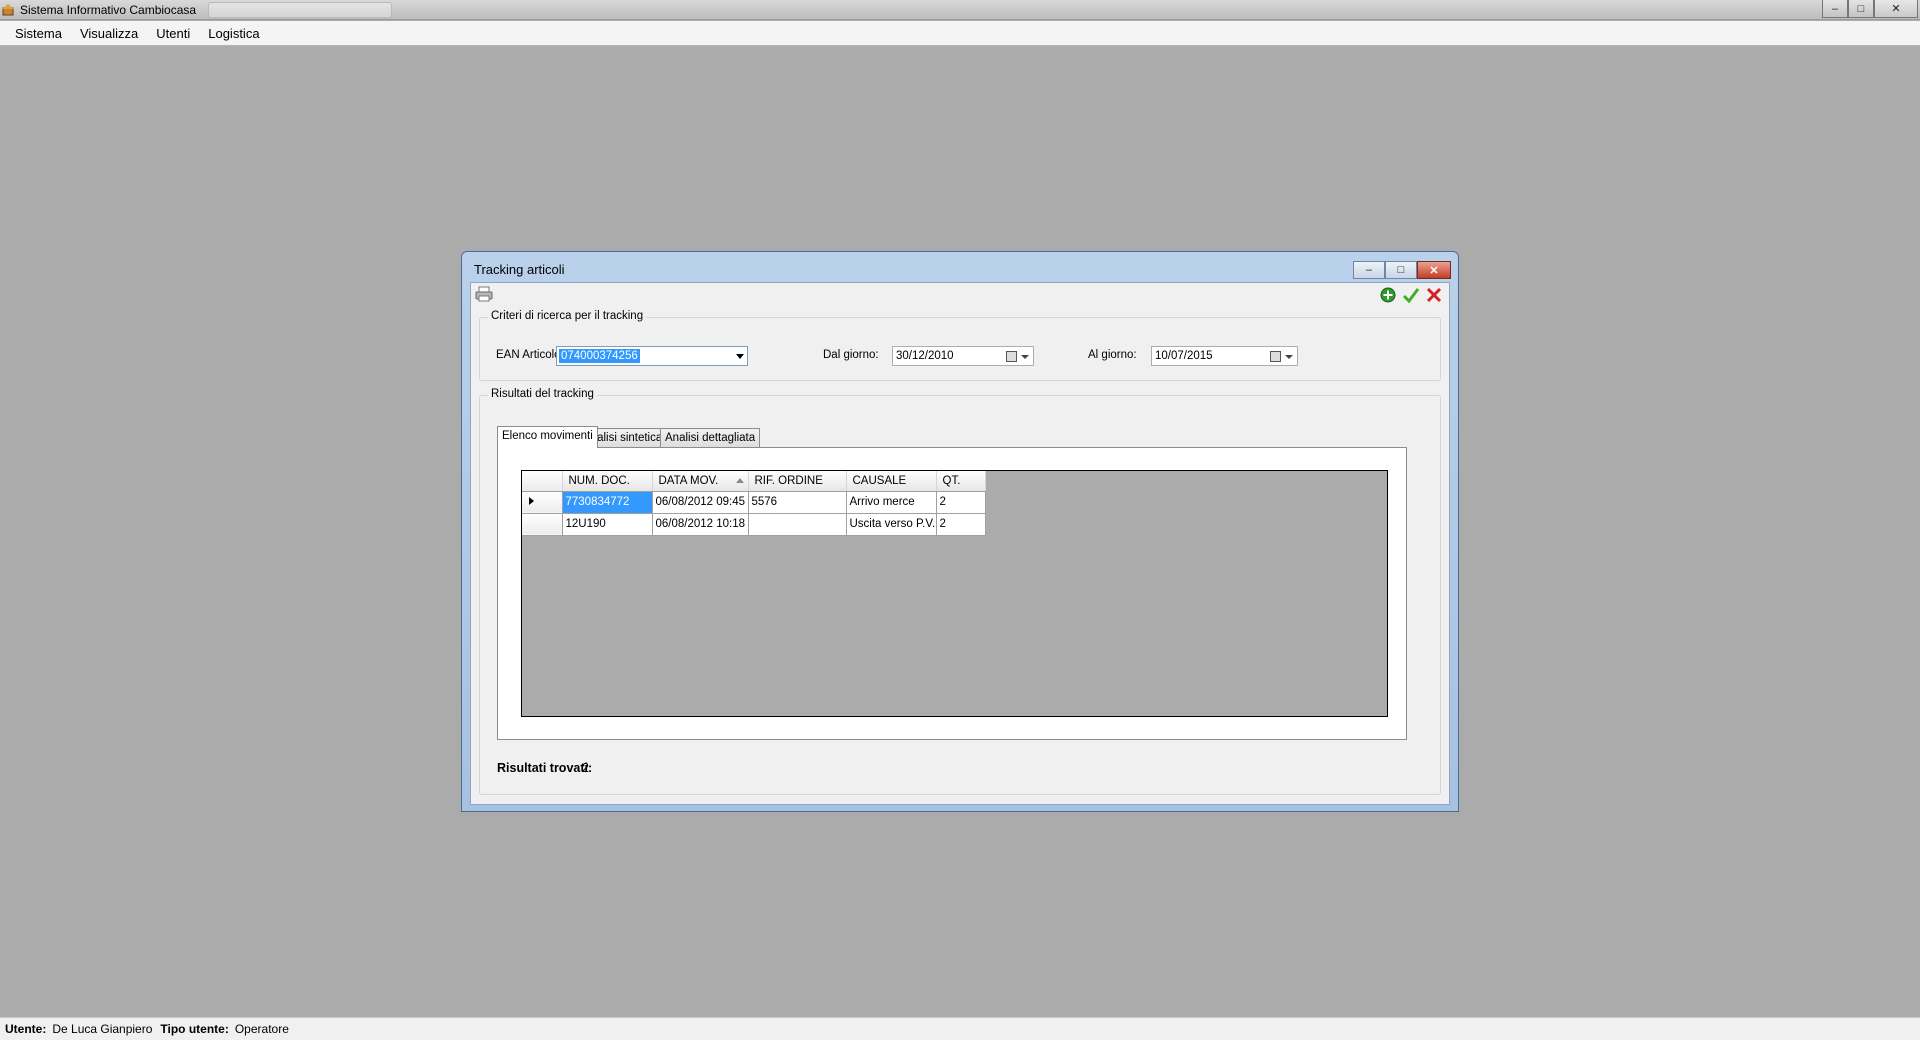 The height and width of the screenshot is (1040, 1920). What do you see at coordinates (484, 294) in the screenshot?
I see `print-icon` at bounding box center [484, 294].